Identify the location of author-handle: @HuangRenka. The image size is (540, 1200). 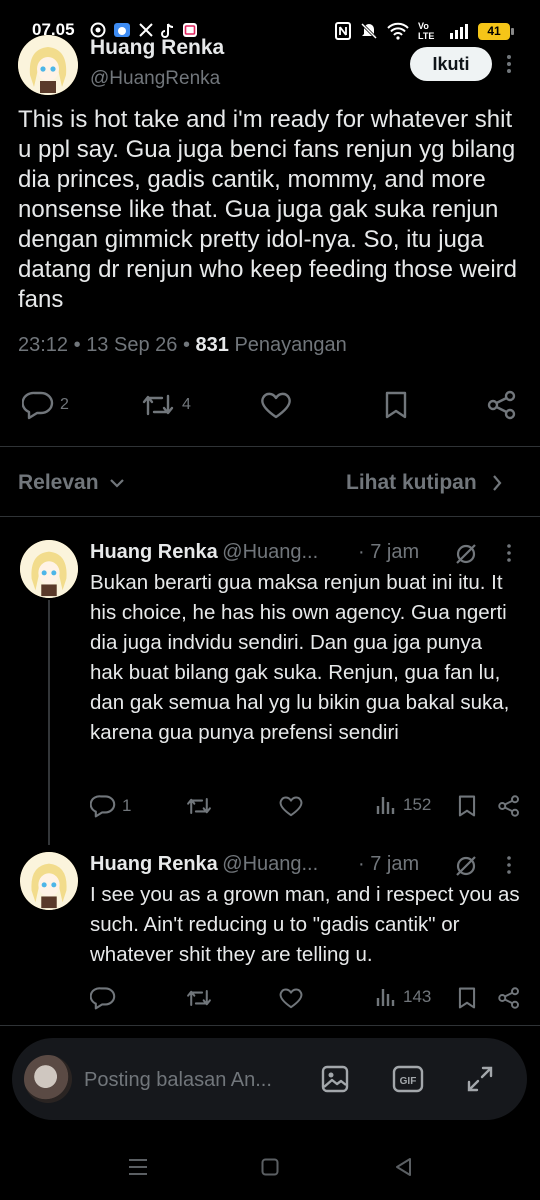
(155, 79).